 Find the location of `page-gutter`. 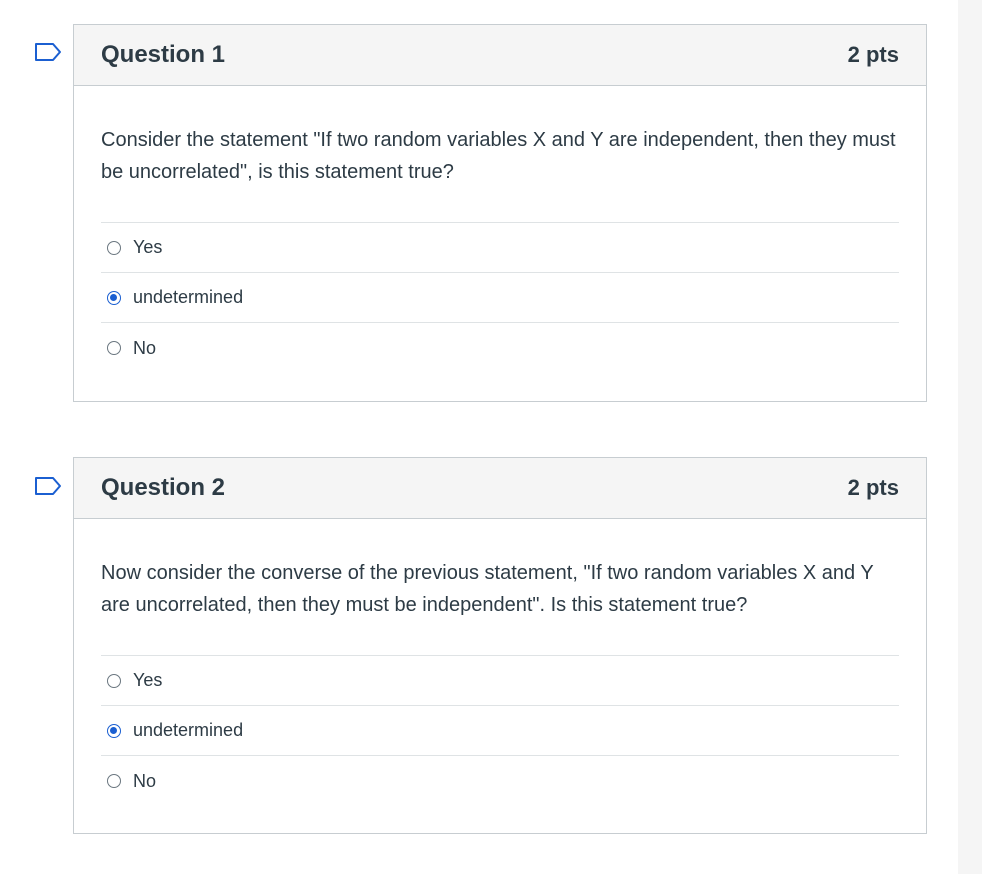

page-gutter is located at coordinates (970, 437).